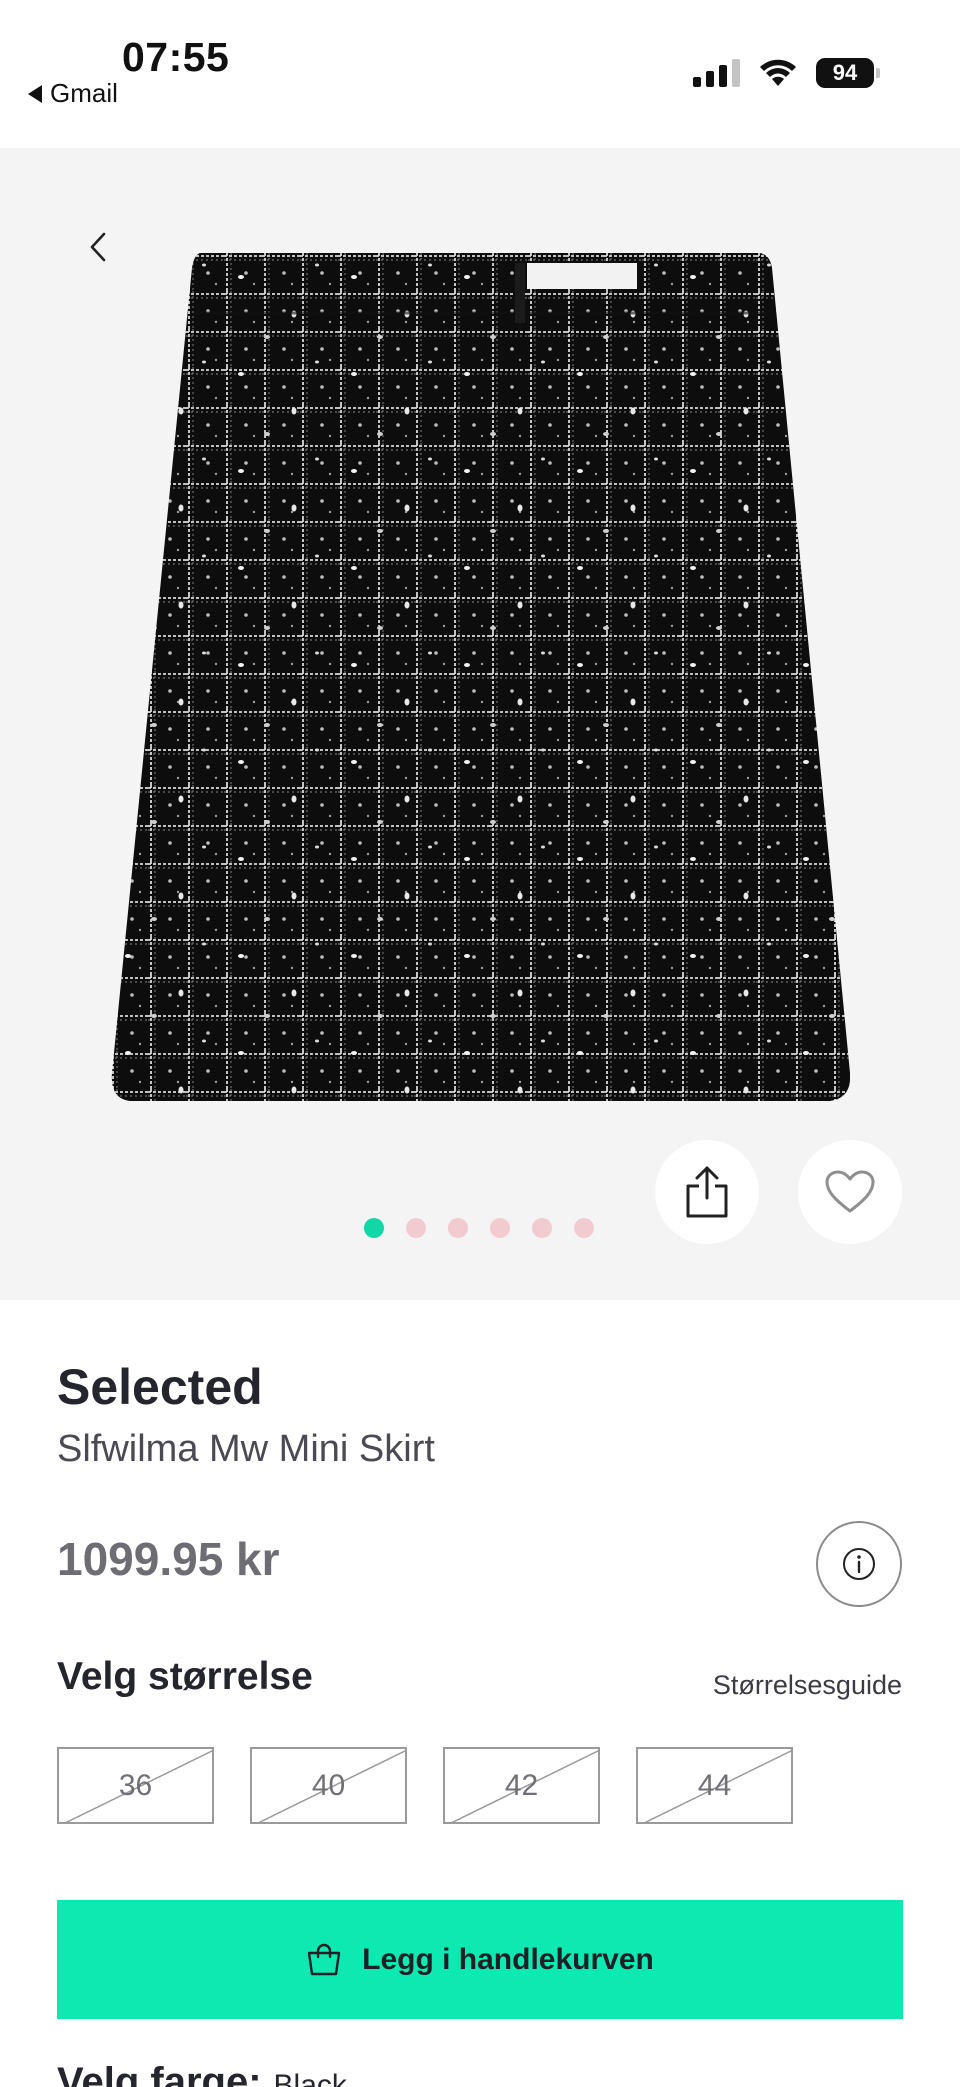  I want to click on status-icons: 94, so click(786, 73).